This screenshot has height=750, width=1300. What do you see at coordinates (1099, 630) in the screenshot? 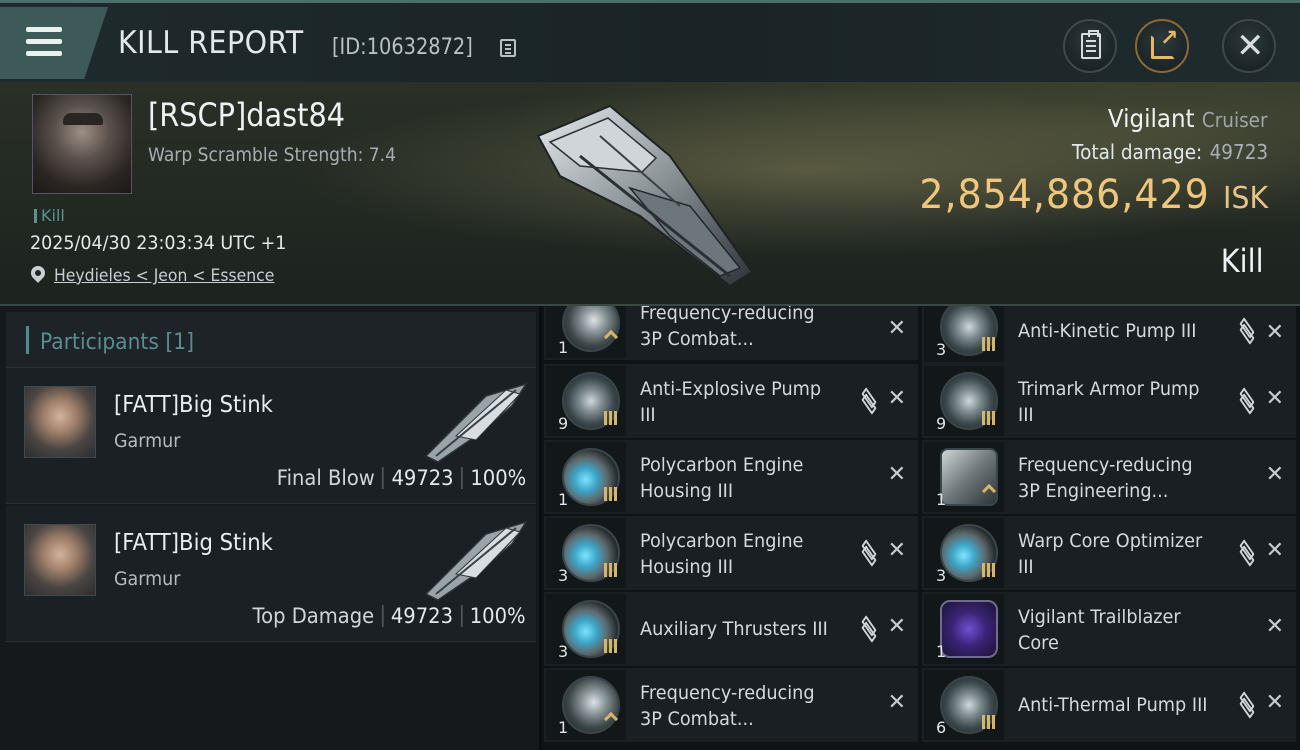
I see `module-name: Vigilant Trailblazer Core` at bounding box center [1099, 630].